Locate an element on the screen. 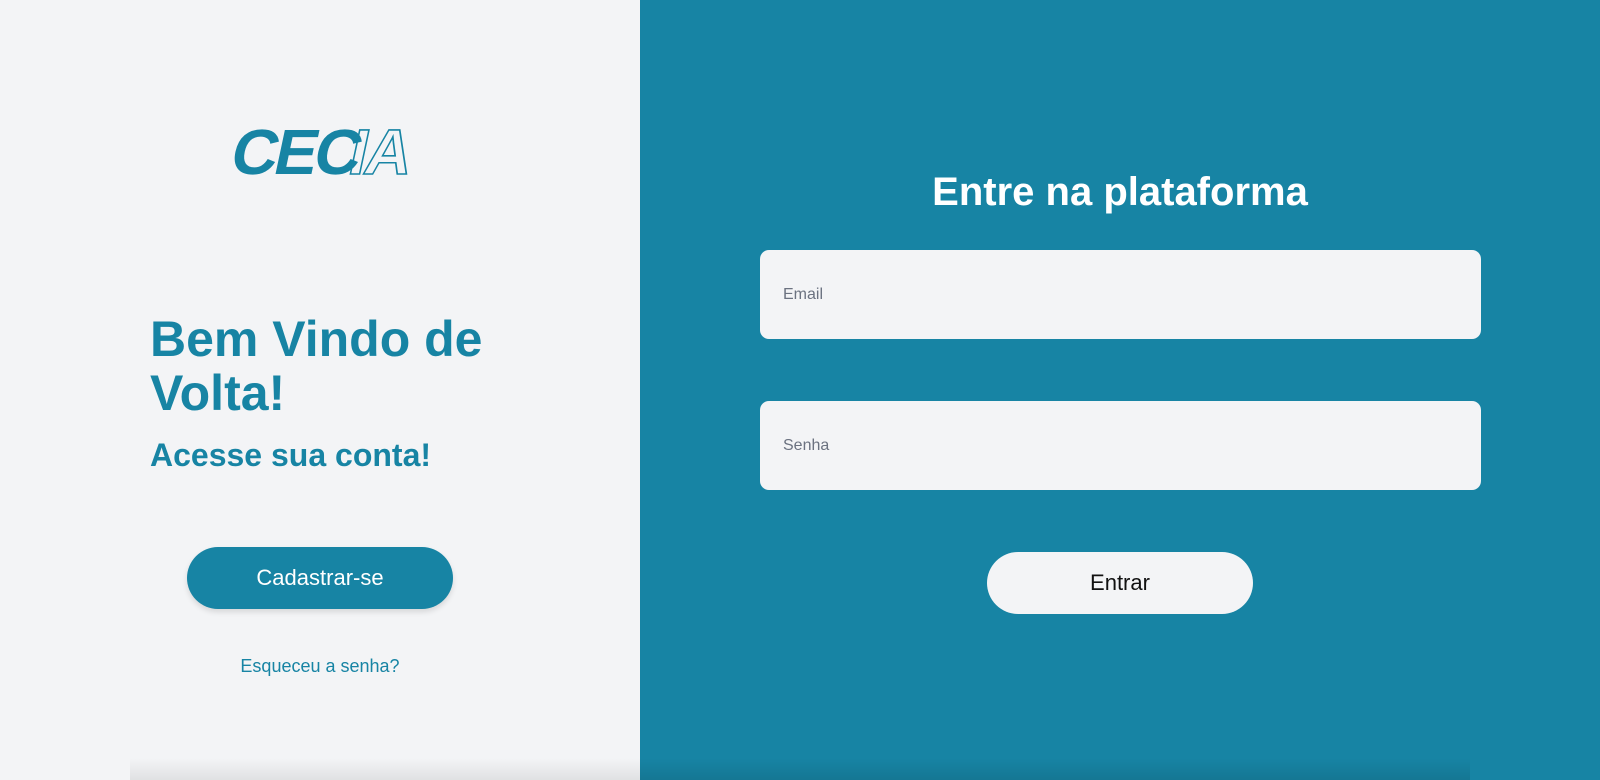 The image size is (1600, 780). password-field is located at coordinates (1120, 445).